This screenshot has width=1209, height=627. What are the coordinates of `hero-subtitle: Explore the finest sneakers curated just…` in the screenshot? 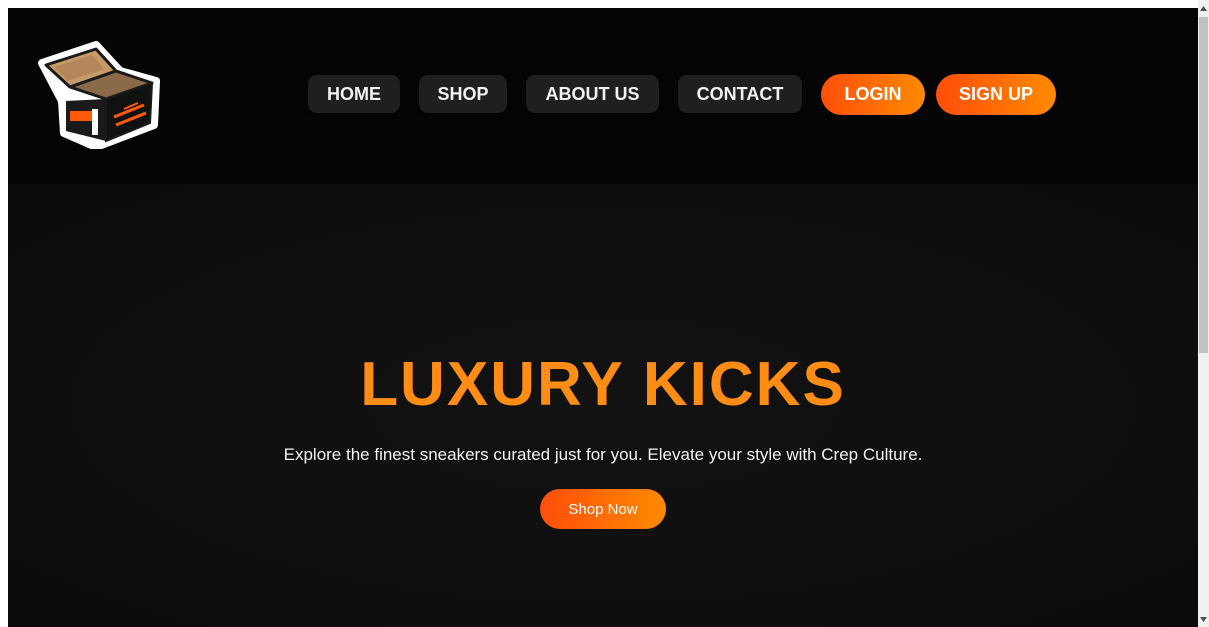 It's located at (603, 454).